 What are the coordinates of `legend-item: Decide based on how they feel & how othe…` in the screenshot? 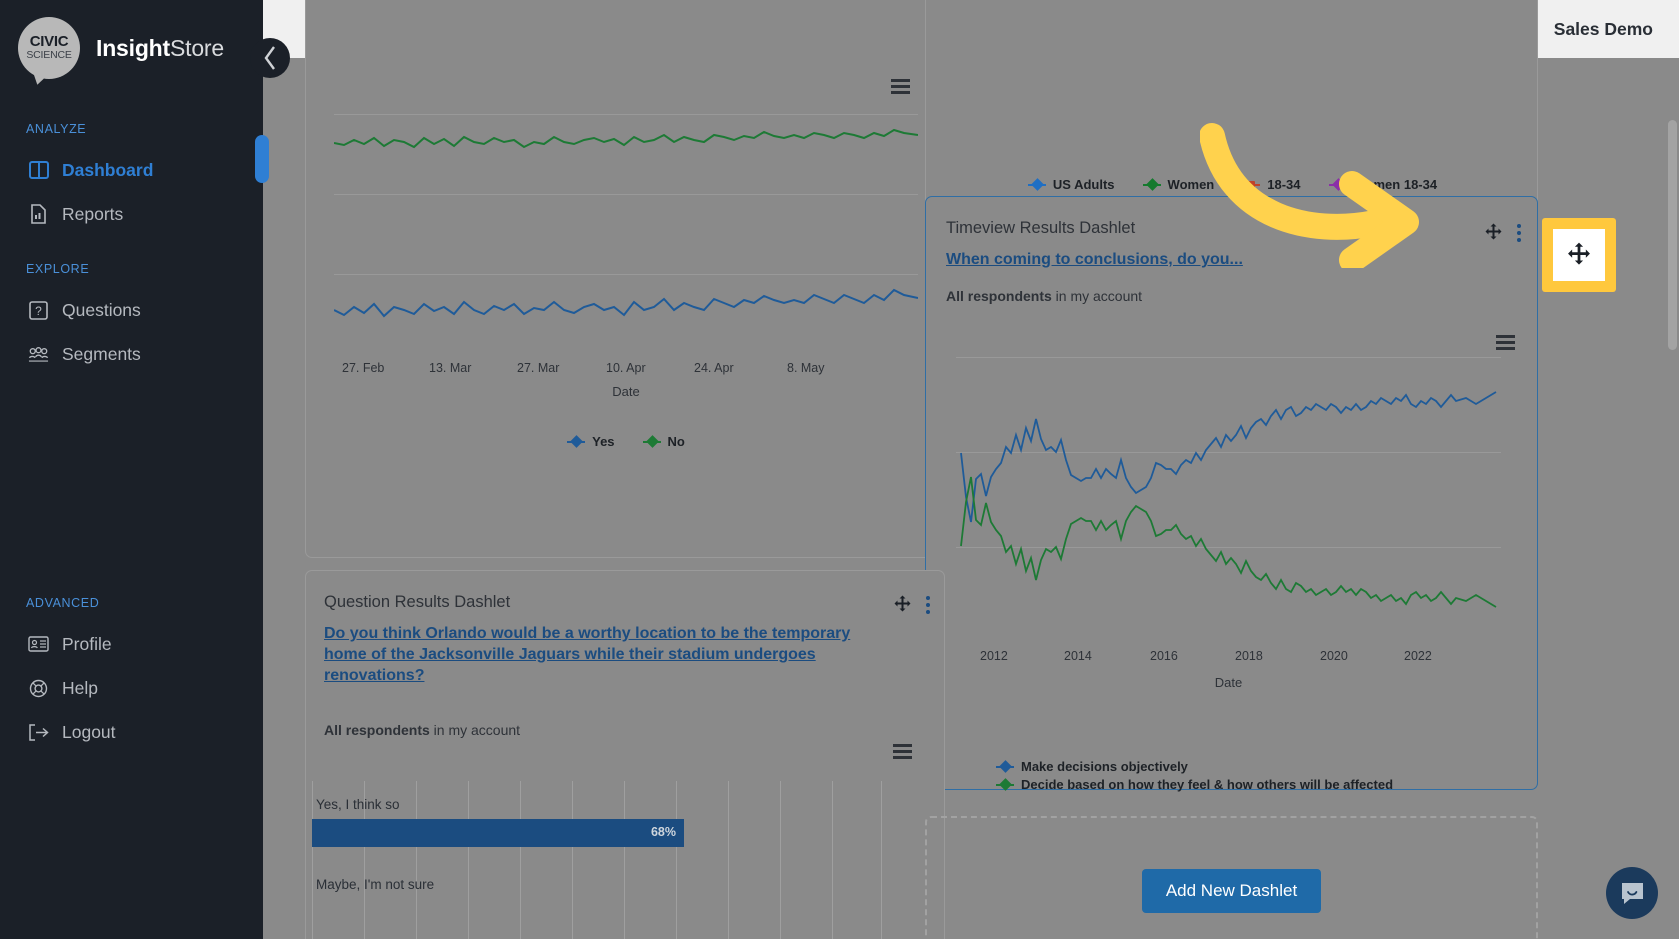 It's located at (1194, 784).